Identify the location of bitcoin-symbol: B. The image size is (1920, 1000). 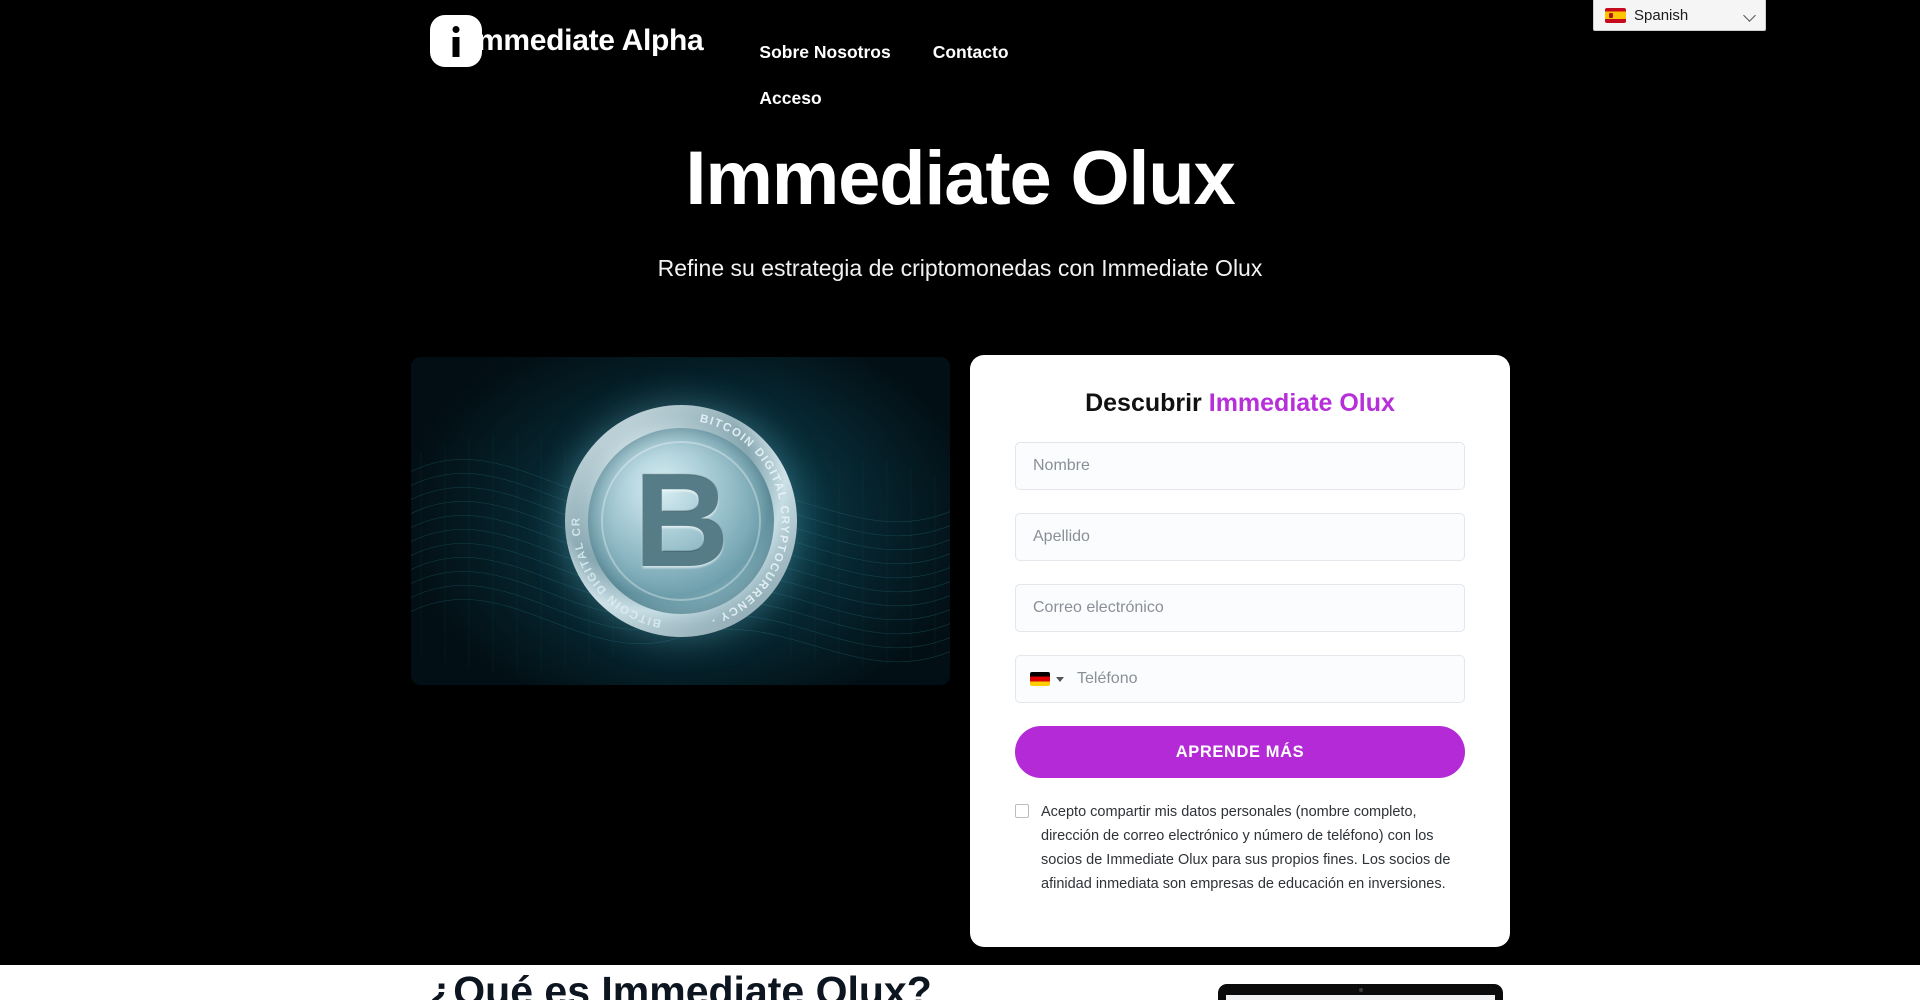
(681, 520).